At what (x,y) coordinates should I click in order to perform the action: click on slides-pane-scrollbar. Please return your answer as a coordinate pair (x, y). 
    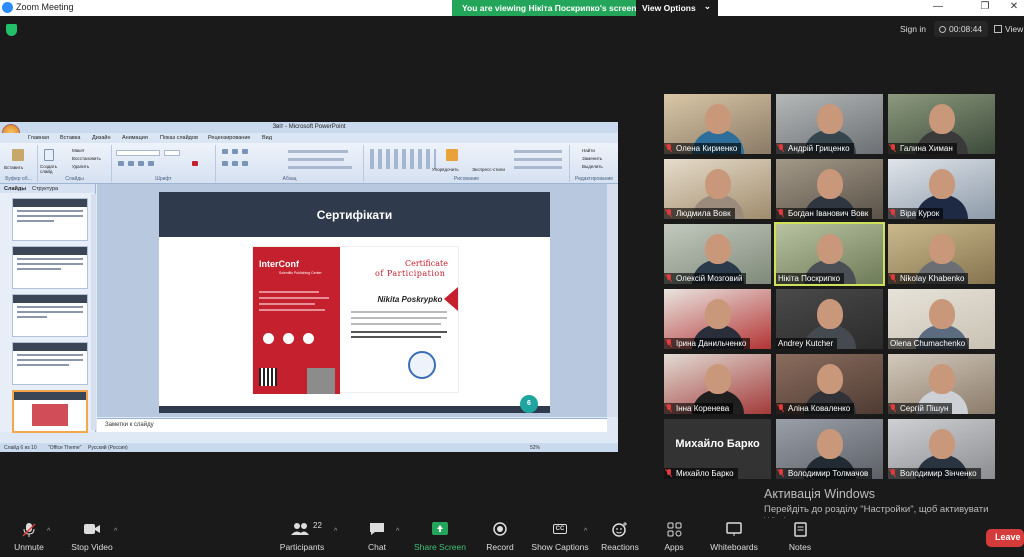
    Looking at the image, I should click on (93, 312).